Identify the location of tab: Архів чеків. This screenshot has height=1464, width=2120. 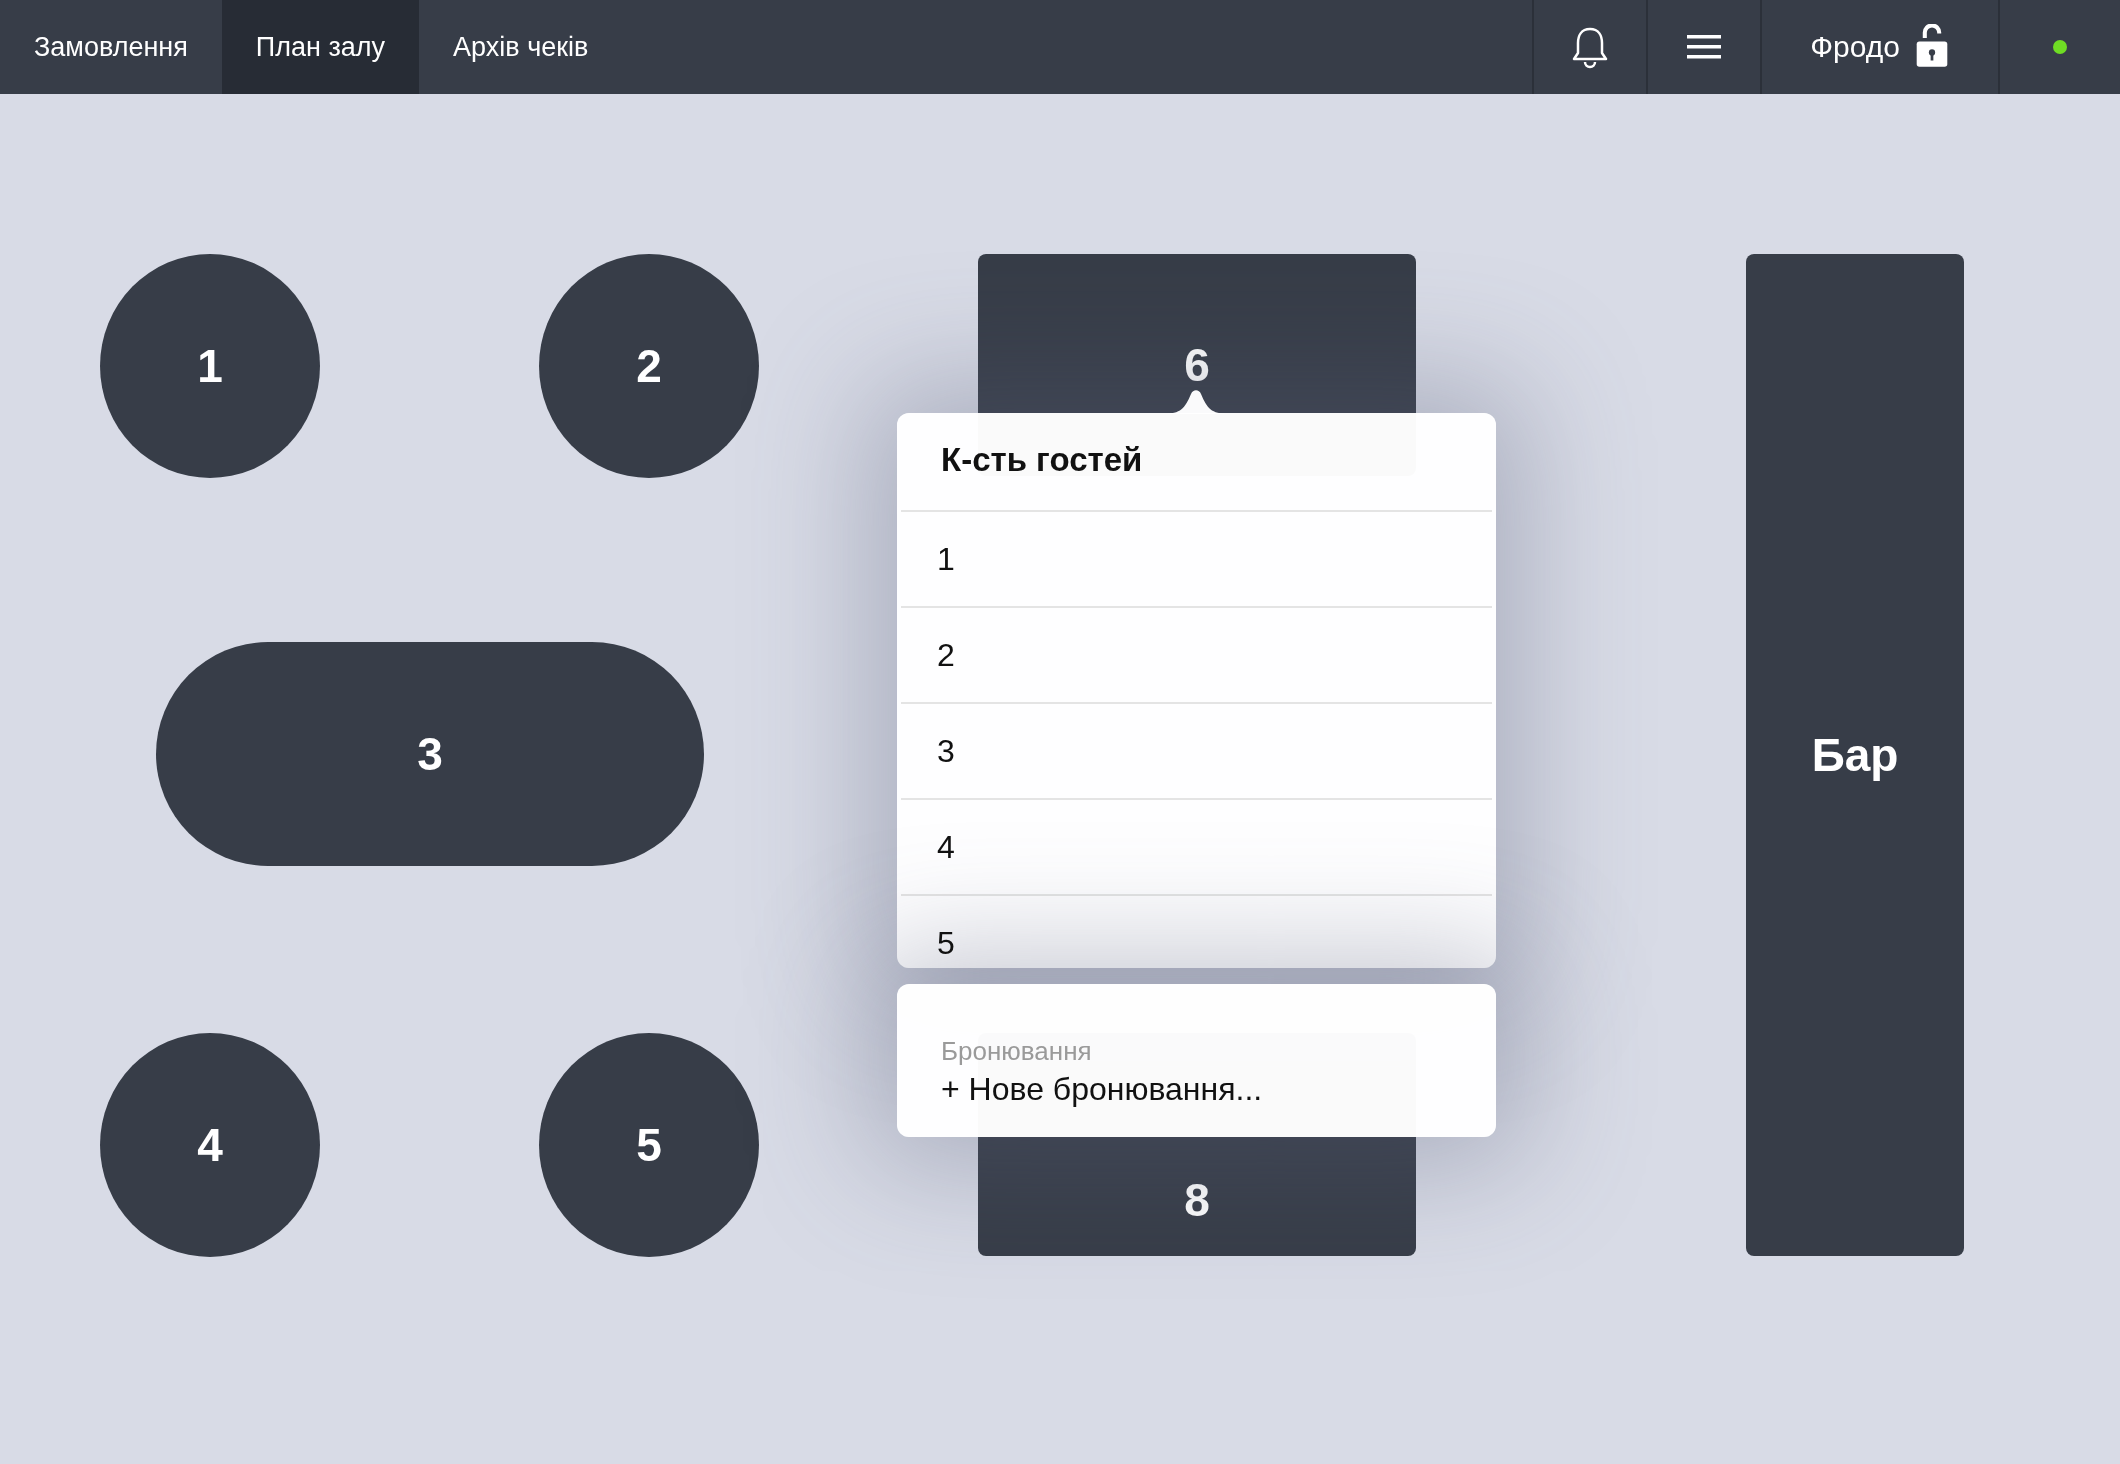
(521, 47).